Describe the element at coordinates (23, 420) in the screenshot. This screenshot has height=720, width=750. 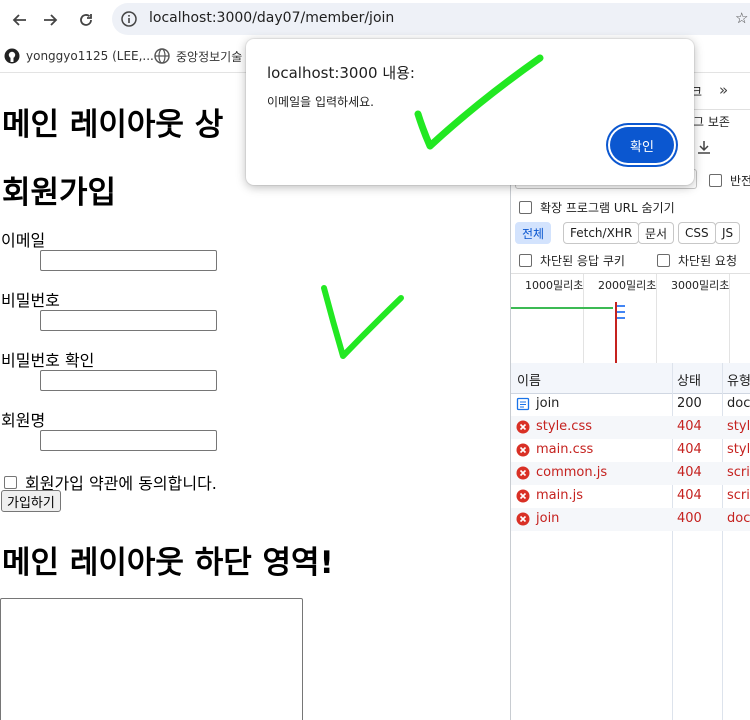
I see `member-name-label: 회원명` at that location.